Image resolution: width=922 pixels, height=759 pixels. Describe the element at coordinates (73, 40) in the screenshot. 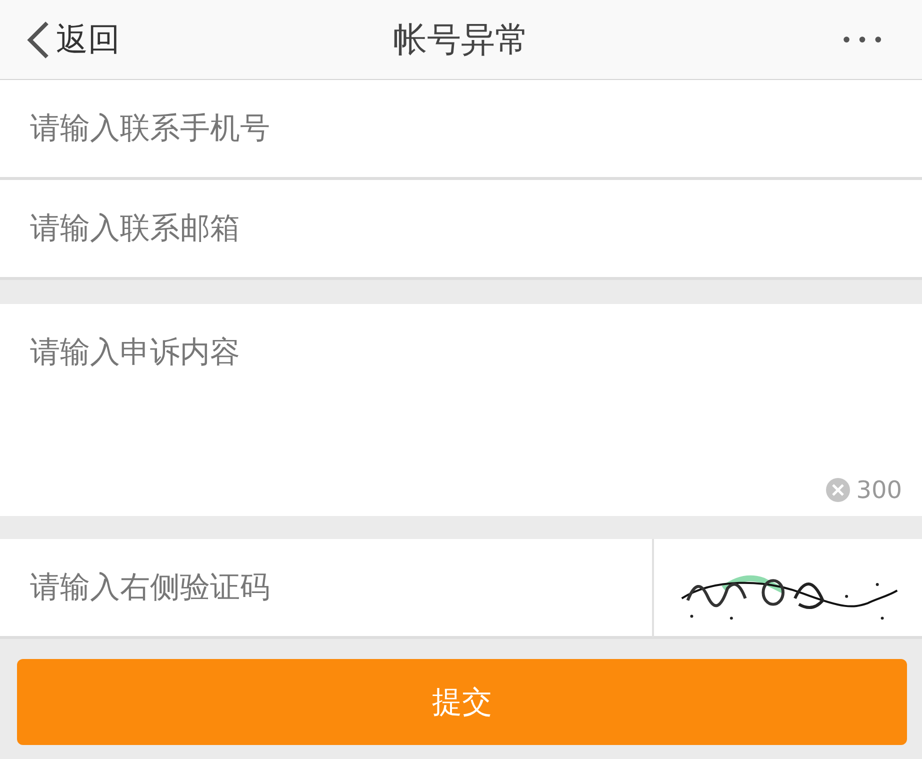

I see `back-button: 返回` at that location.